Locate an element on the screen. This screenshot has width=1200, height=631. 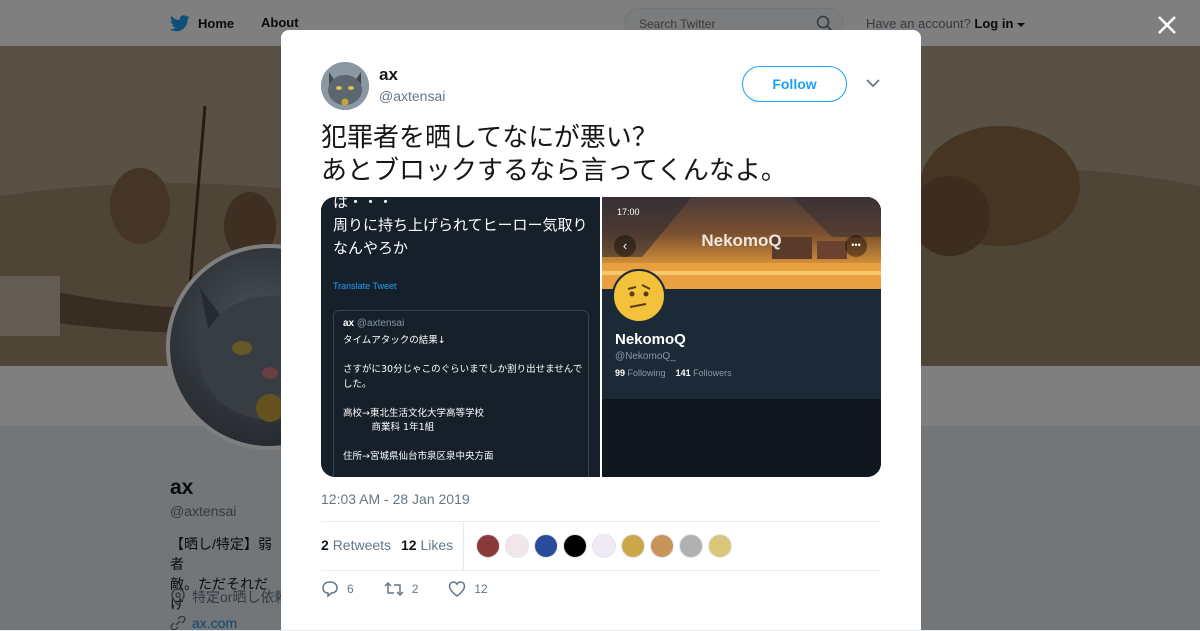
embedded-tweet-text: は・・・ 周りに持ち上げられてヒーロー気取りなんやろか is located at coordinates (460, 227).